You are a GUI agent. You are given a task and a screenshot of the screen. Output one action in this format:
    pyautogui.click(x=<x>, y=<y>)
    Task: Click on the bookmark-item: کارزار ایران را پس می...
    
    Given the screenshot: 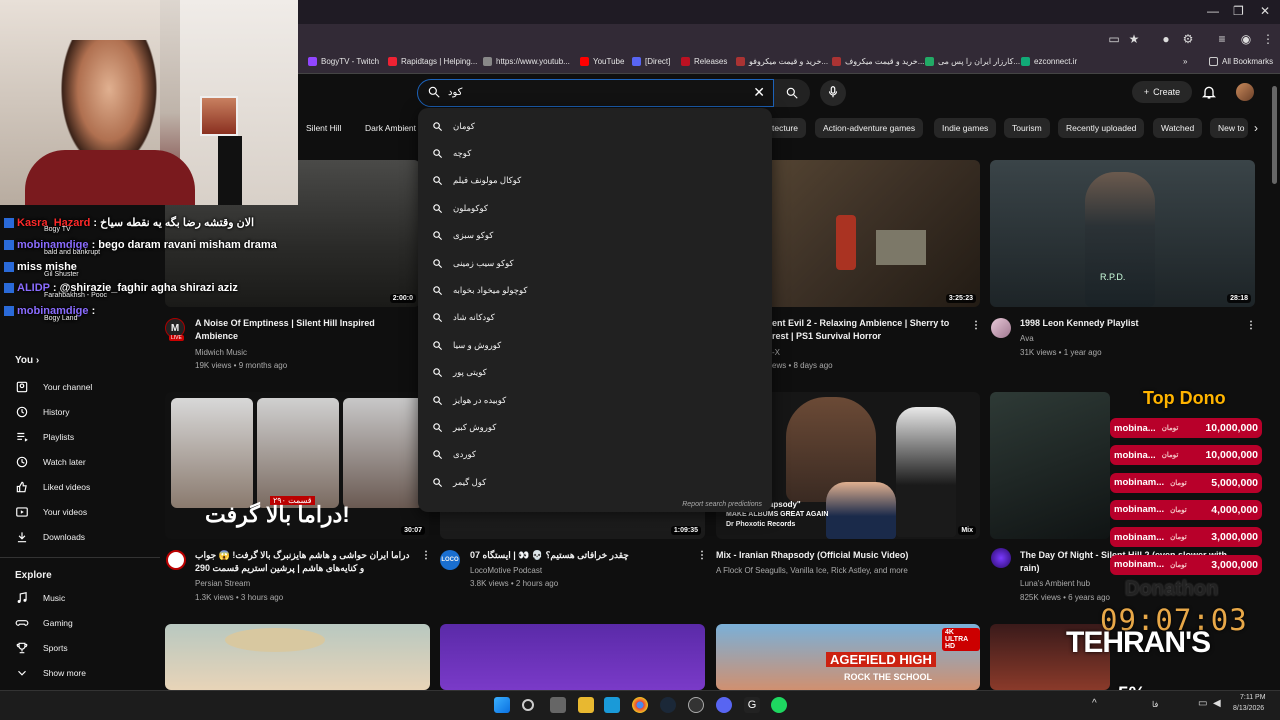 What is the action you would take?
    pyautogui.click(x=972, y=61)
    